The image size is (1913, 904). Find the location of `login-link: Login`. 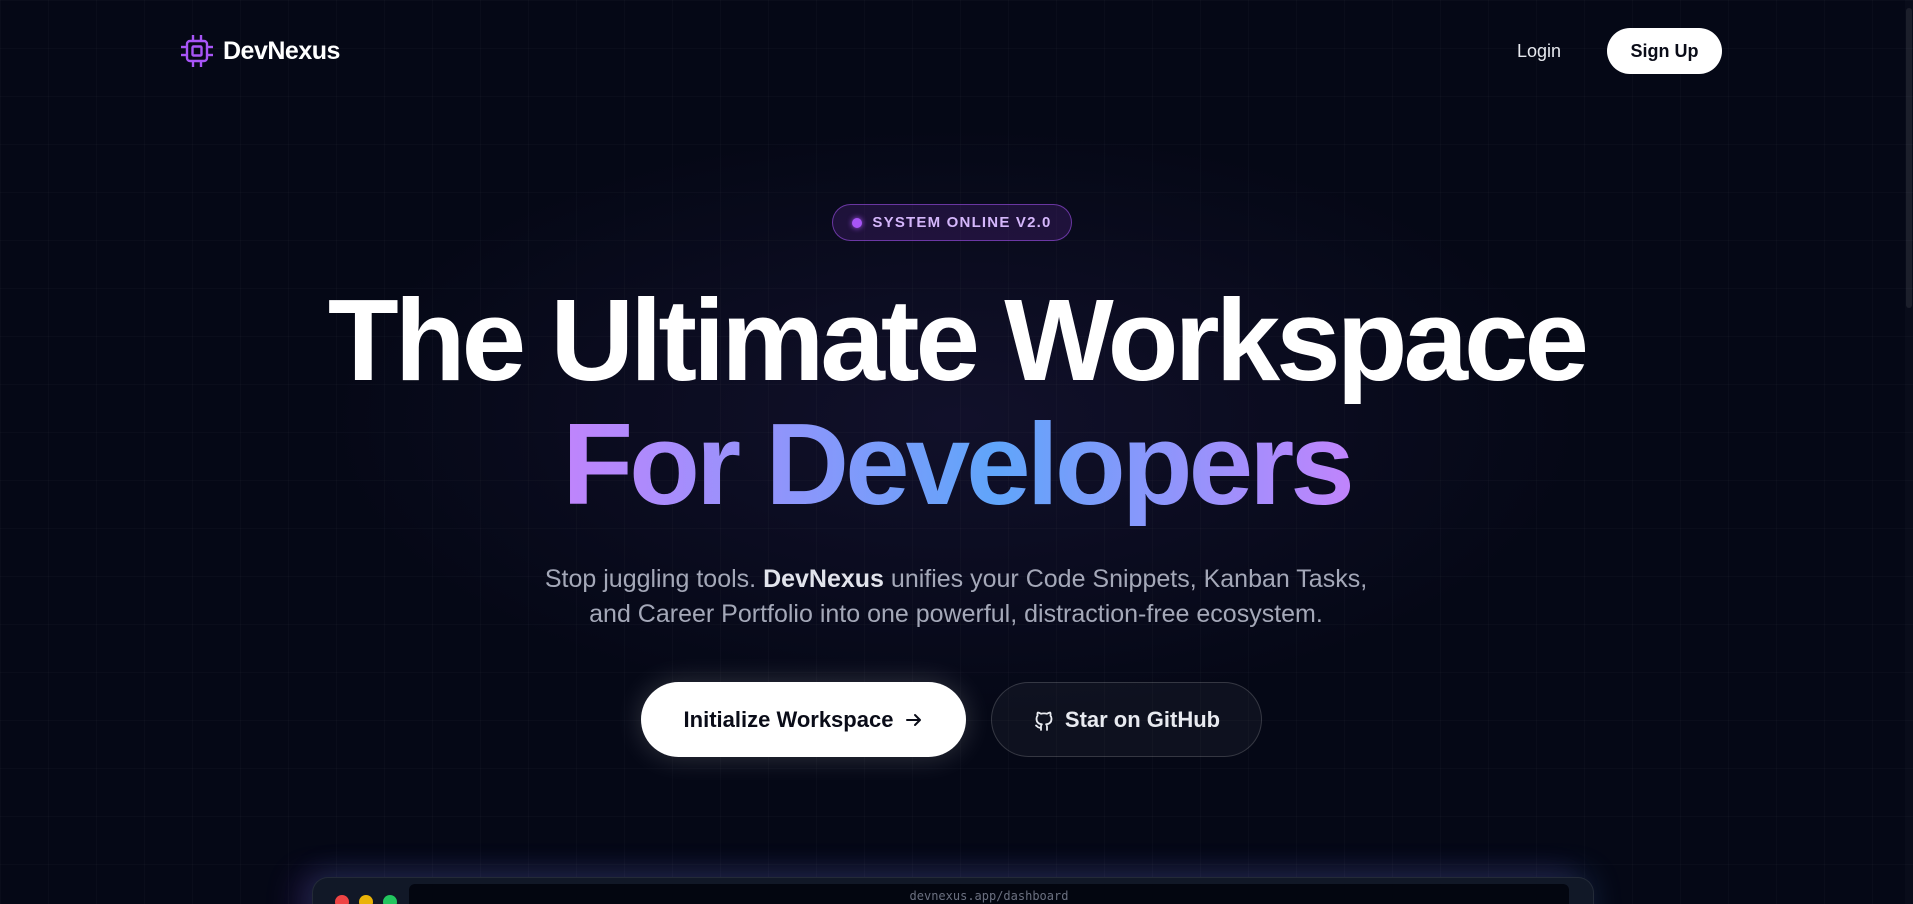

login-link: Login is located at coordinates (1539, 51).